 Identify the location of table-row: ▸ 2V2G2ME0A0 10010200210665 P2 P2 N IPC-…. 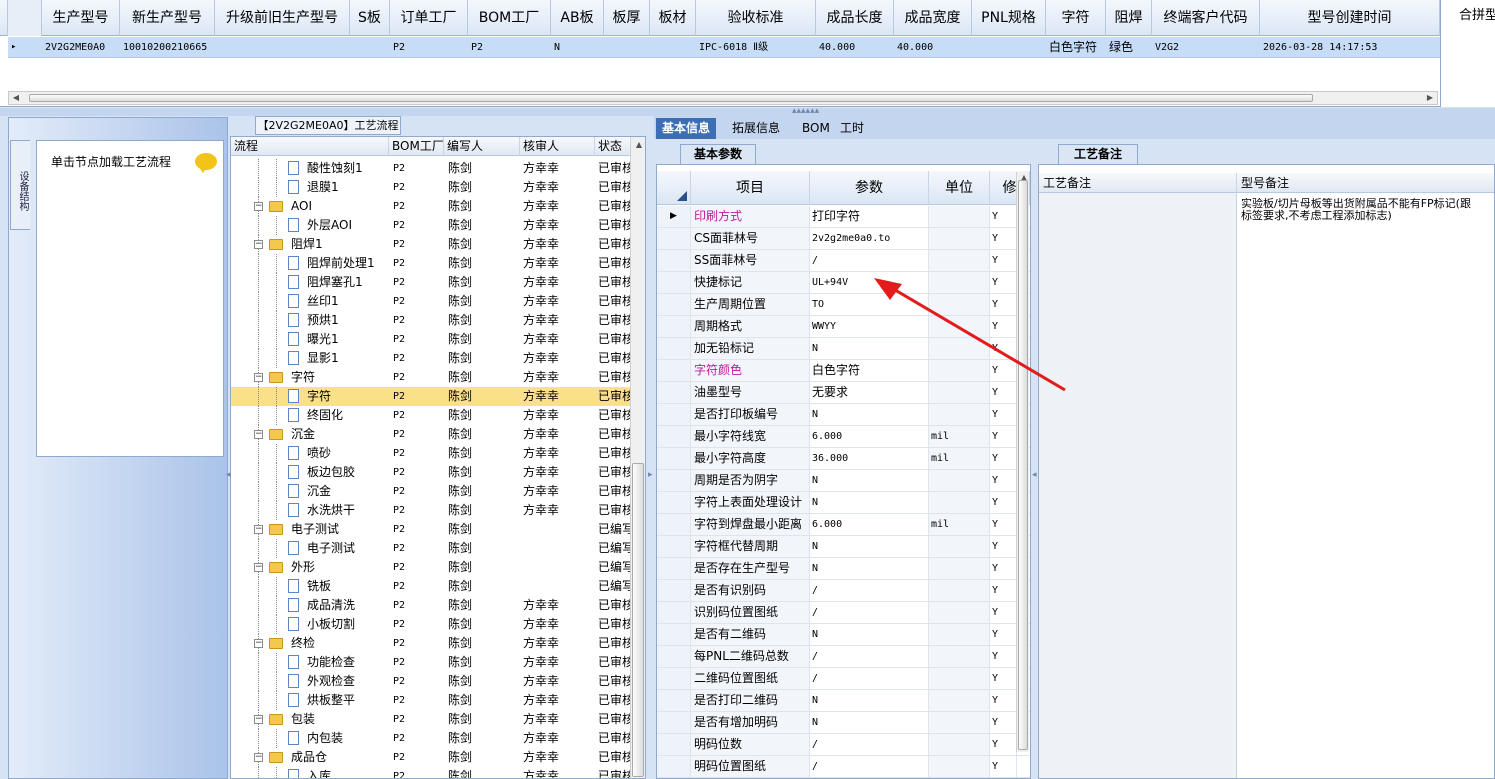
(720, 47).